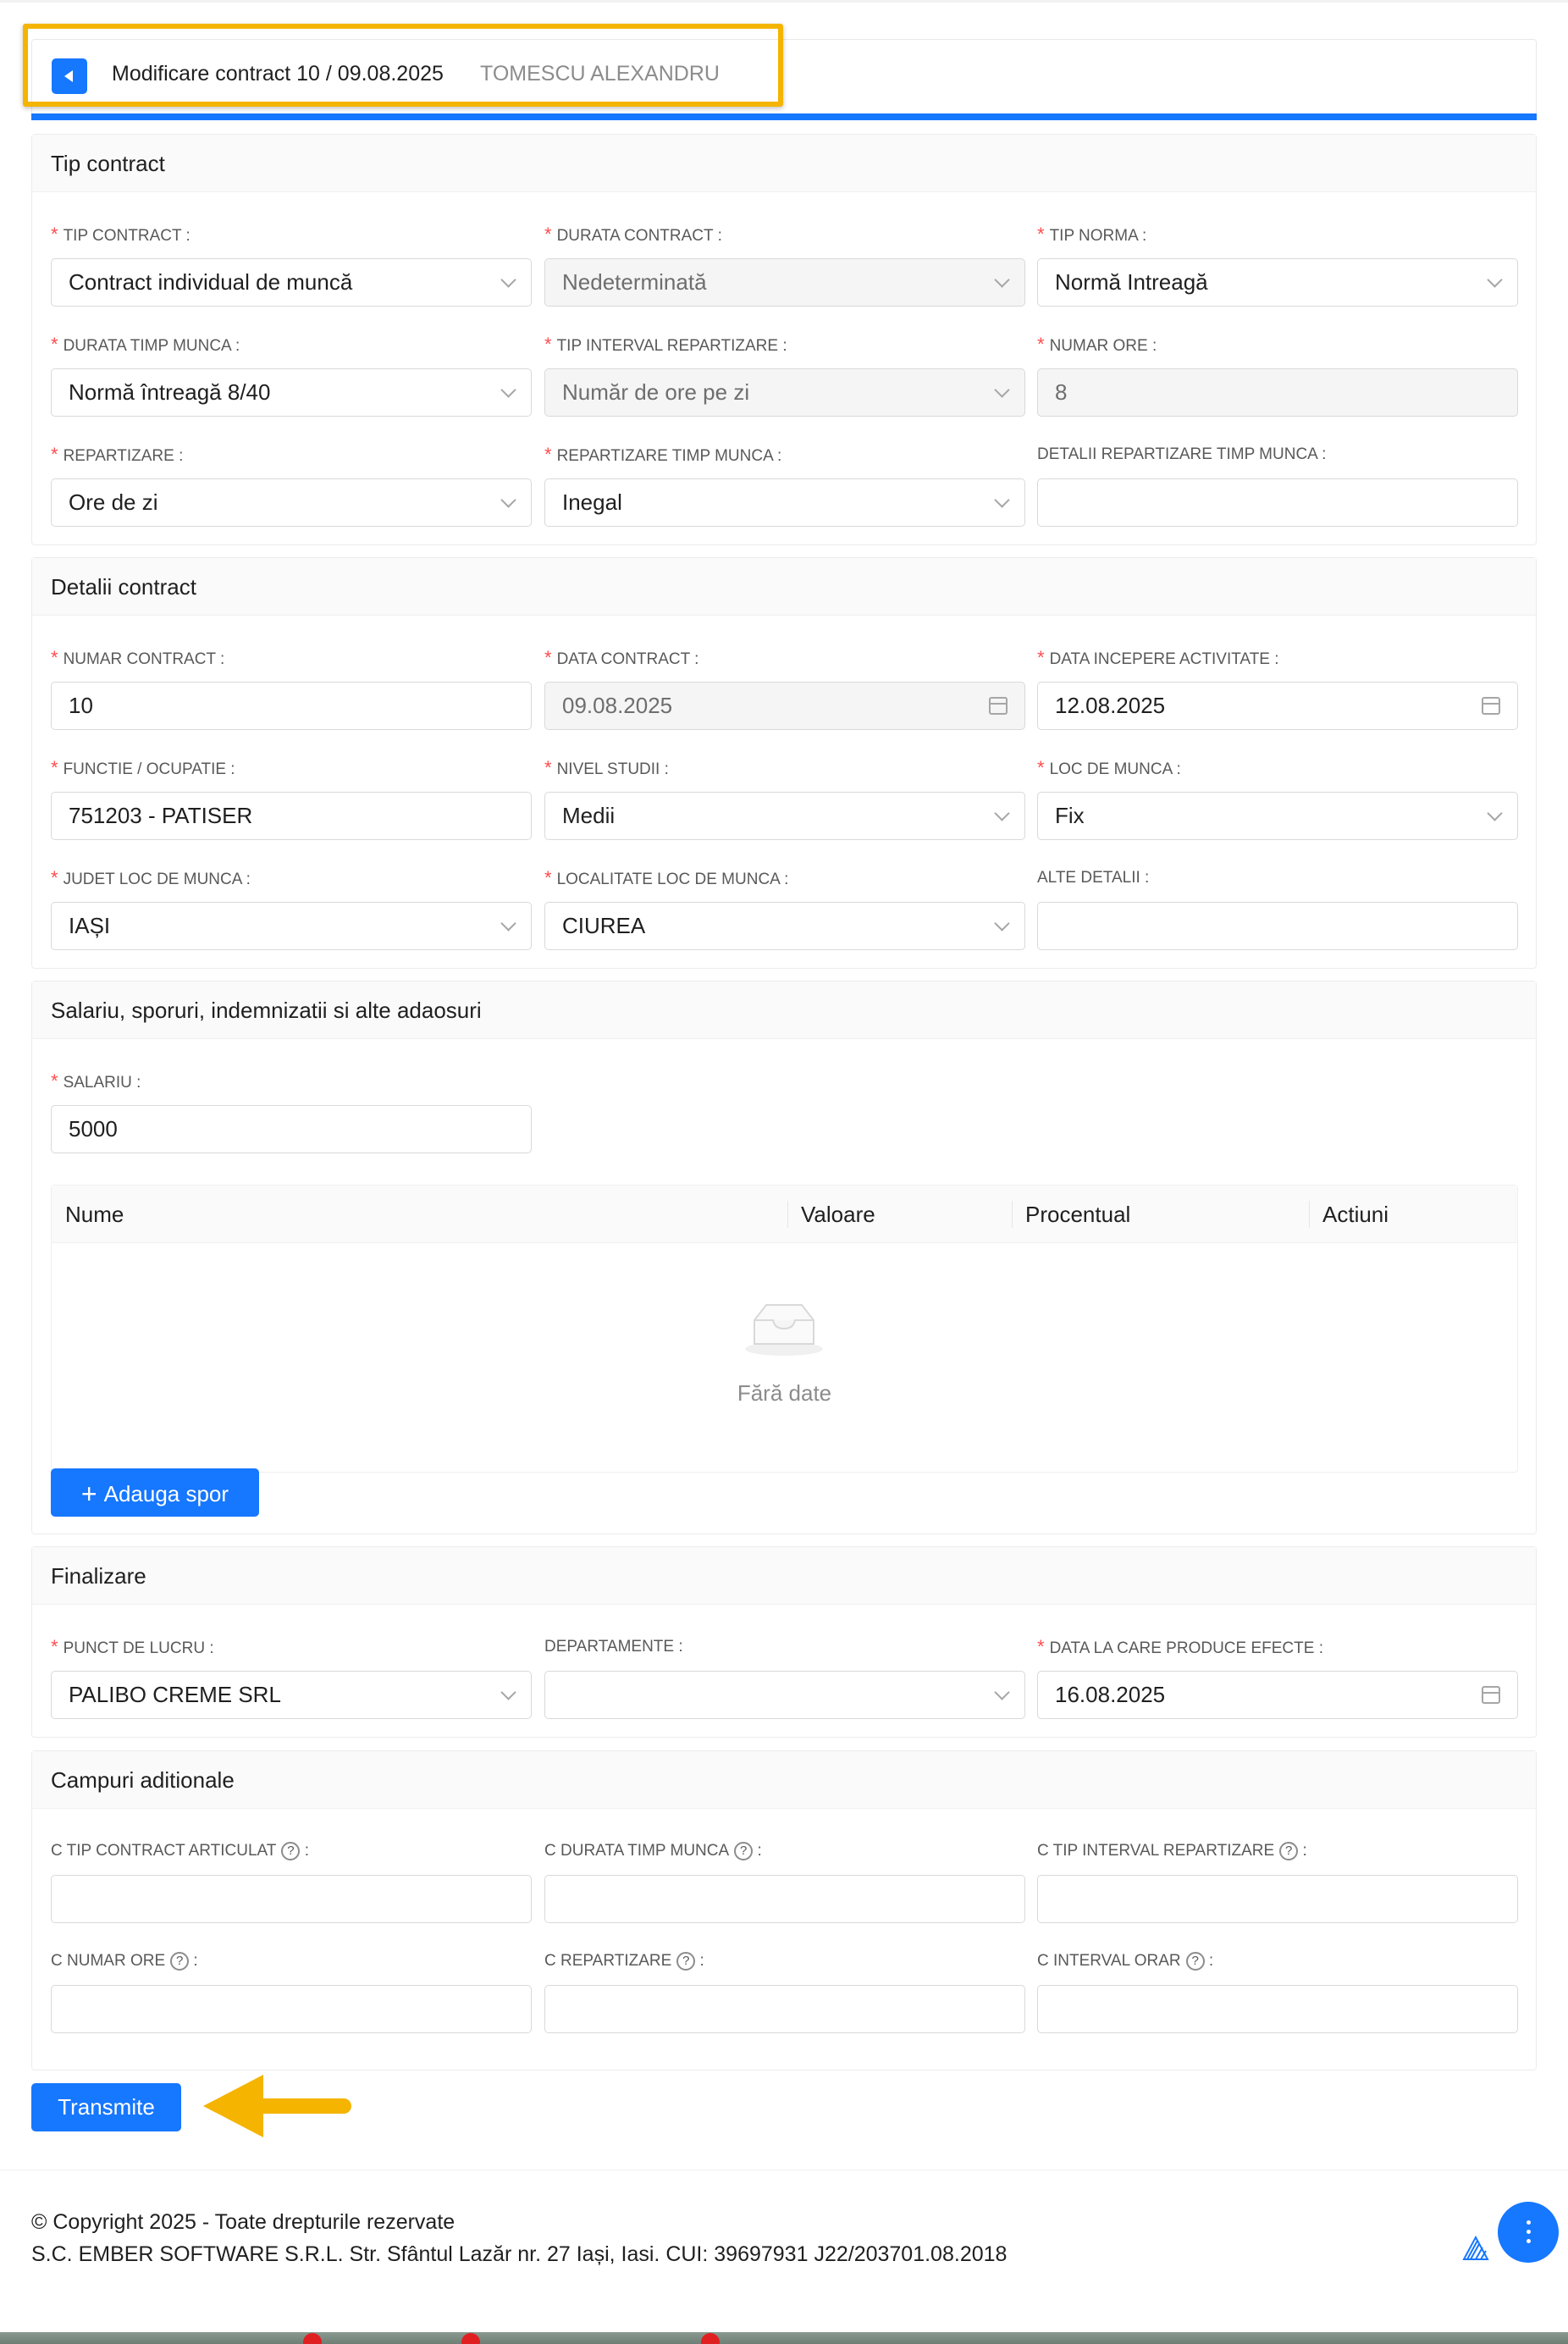 The width and height of the screenshot is (1568, 2344). I want to click on page-title: Modificare contract 10 / 09.08.2025, so click(278, 74).